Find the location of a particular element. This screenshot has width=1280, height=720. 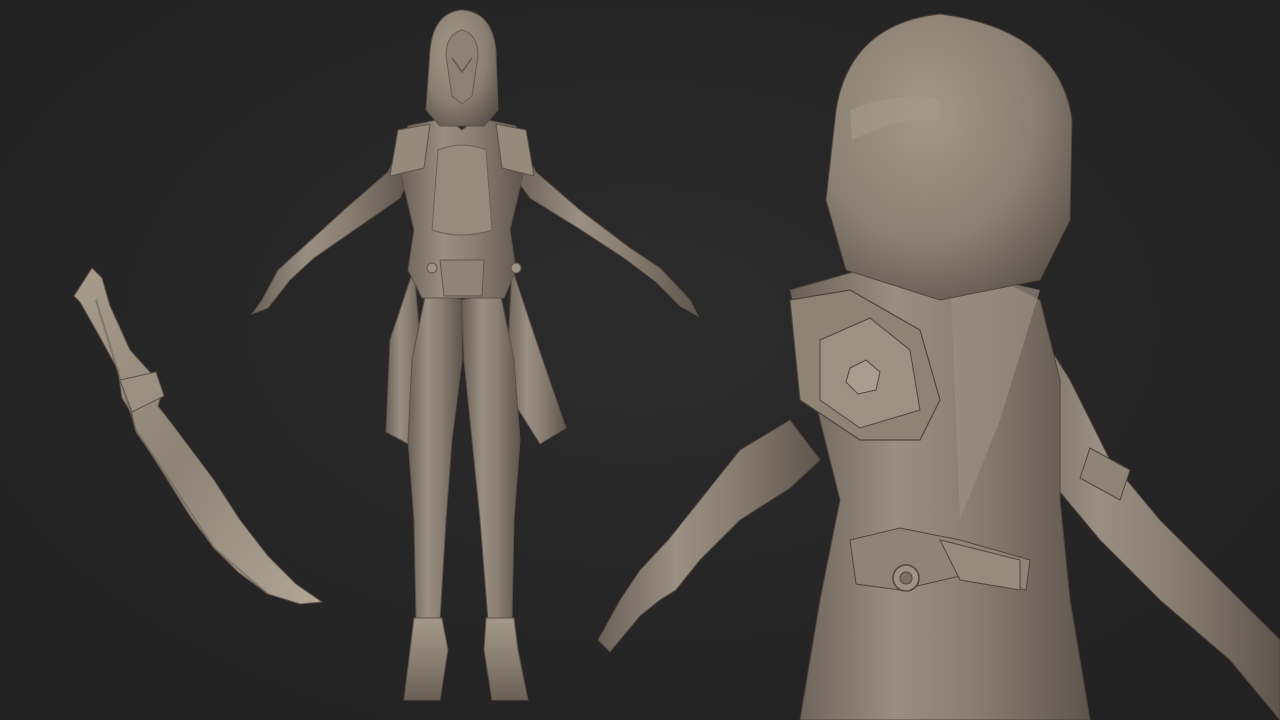

curved-blade-sculpt is located at coordinates (198, 436).